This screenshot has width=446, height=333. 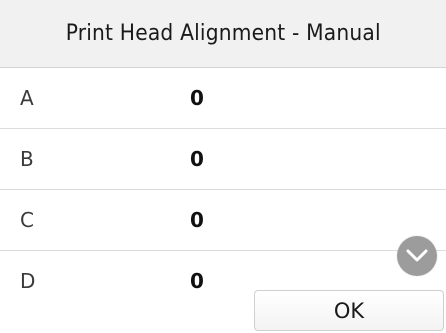 I want to click on row-label: C, so click(x=27, y=220).